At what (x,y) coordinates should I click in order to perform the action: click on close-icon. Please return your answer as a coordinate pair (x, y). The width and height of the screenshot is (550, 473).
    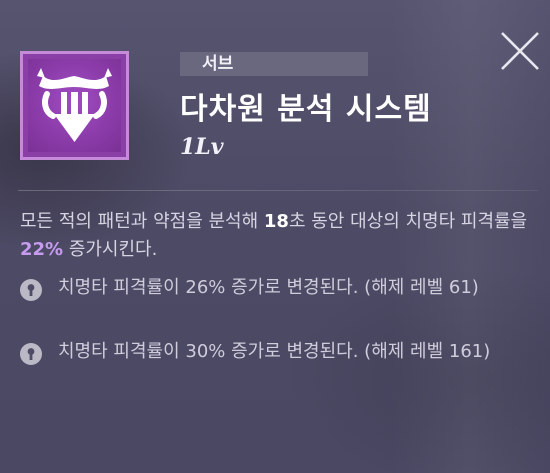
    Looking at the image, I should click on (520, 51).